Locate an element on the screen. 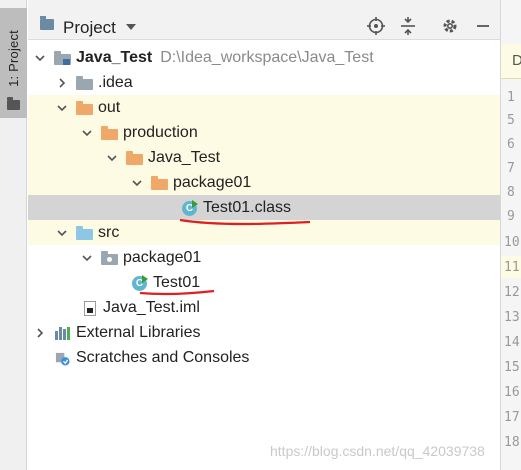 The image size is (521, 470). root-path: D:\Idea_workspace\Java_Test is located at coordinates (267, 57).